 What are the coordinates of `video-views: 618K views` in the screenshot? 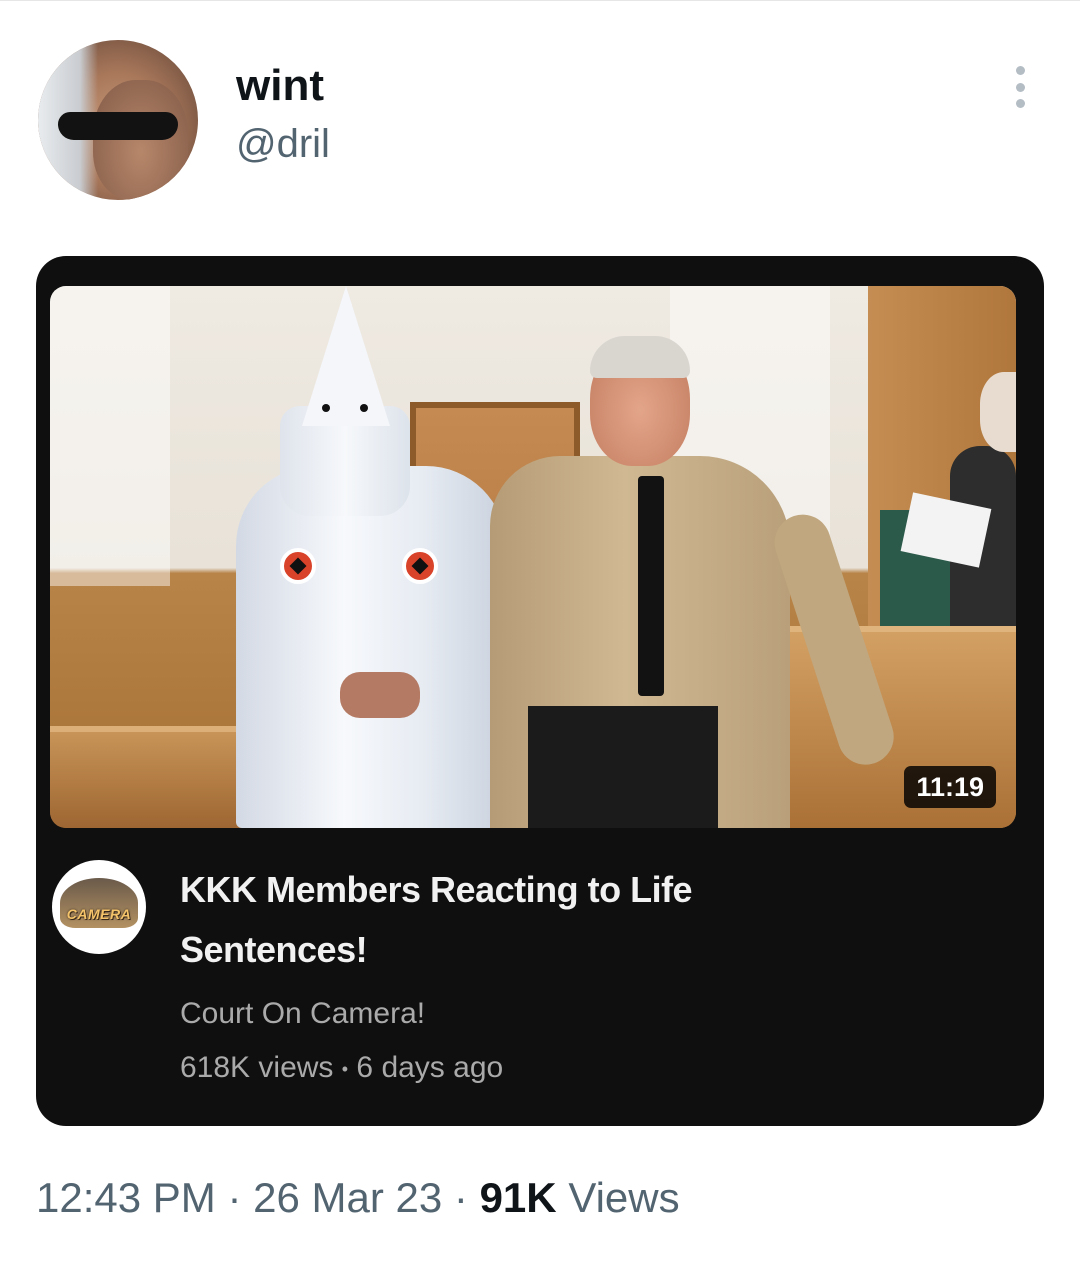 It's located at (257, 1067).